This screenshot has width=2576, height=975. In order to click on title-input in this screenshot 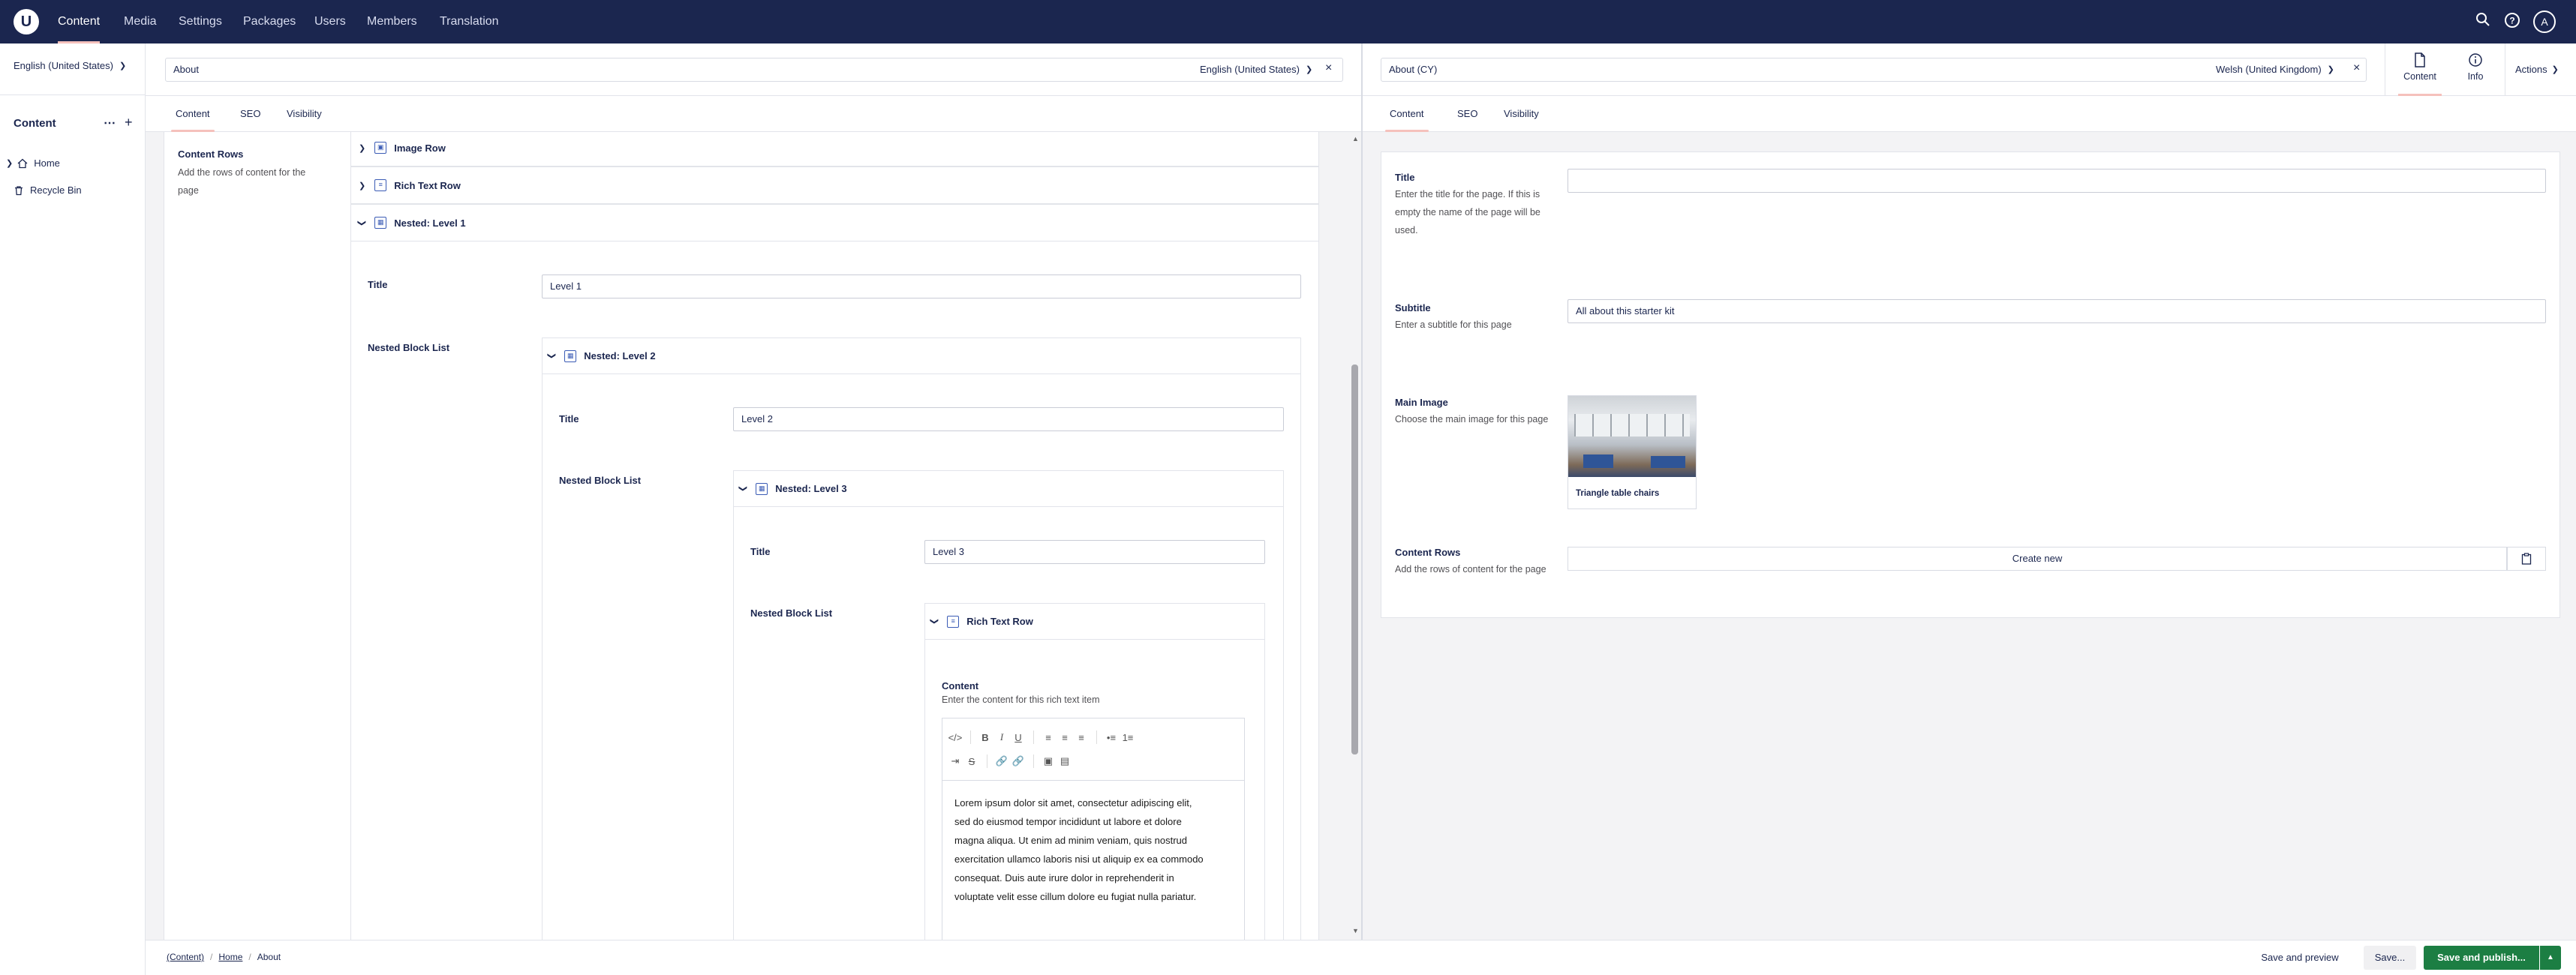, I will do `click(2057, 181)`.